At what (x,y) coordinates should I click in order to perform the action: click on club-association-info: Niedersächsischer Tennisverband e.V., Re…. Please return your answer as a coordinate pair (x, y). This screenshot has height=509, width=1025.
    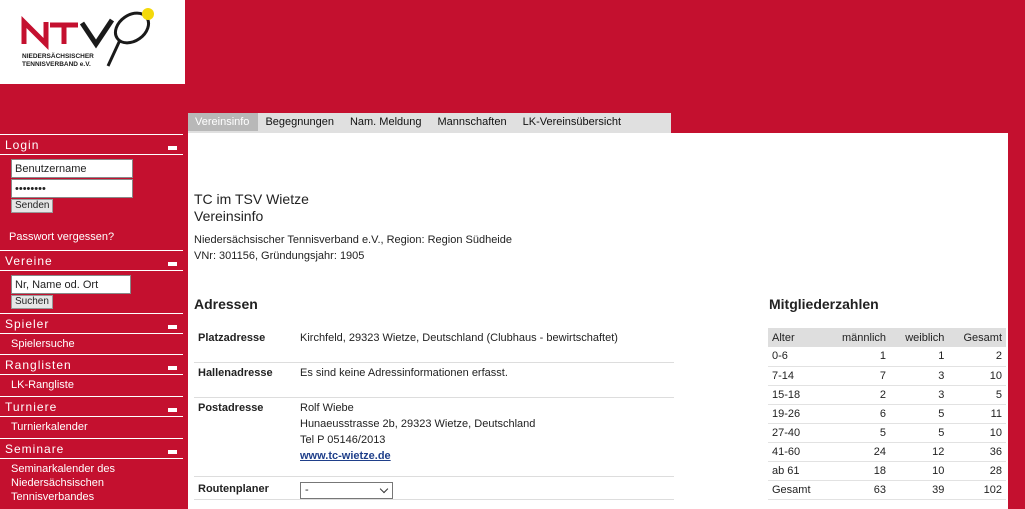
    Looking at the image, I should click on (353, 240).